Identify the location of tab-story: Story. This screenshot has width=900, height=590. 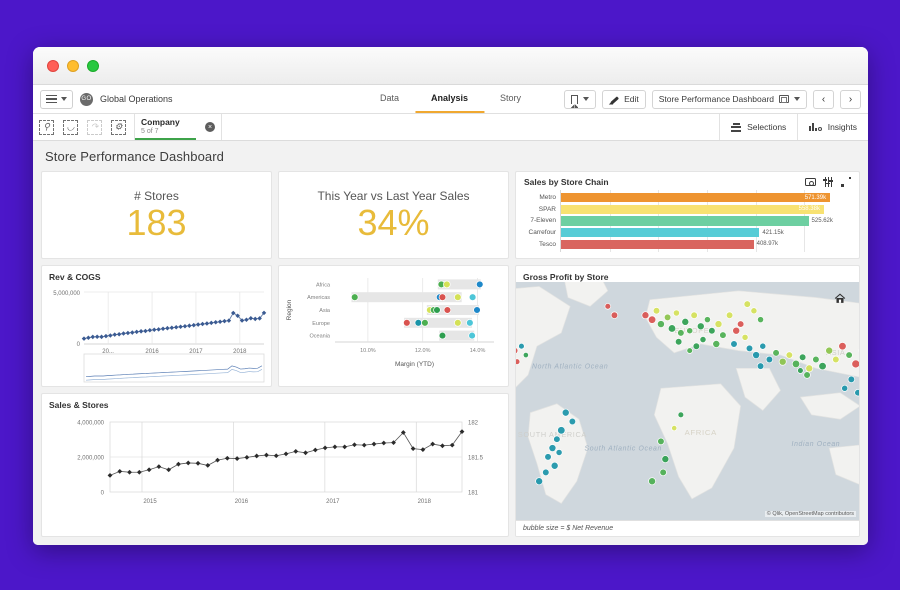
(510, 99).